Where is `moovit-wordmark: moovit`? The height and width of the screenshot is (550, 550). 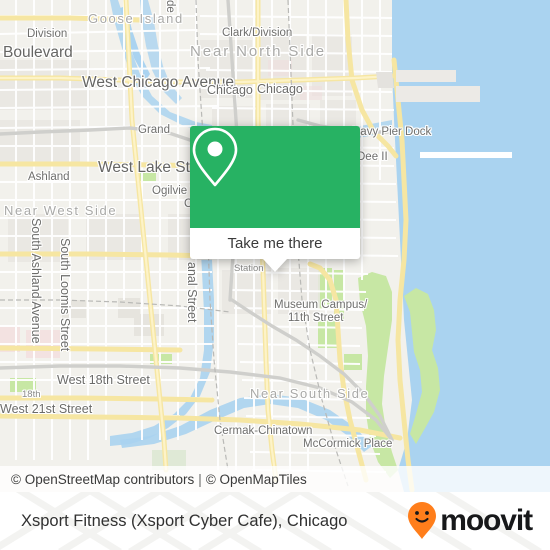
moovit-wordmark: moovit is located at coordinates (486, 520).